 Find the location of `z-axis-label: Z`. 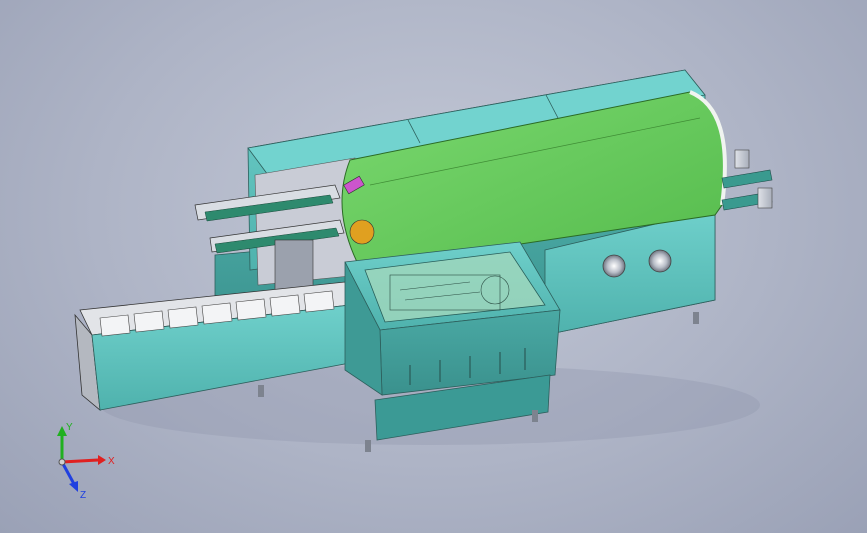

z-axis-label: Z is located at coordinates (83, 495).